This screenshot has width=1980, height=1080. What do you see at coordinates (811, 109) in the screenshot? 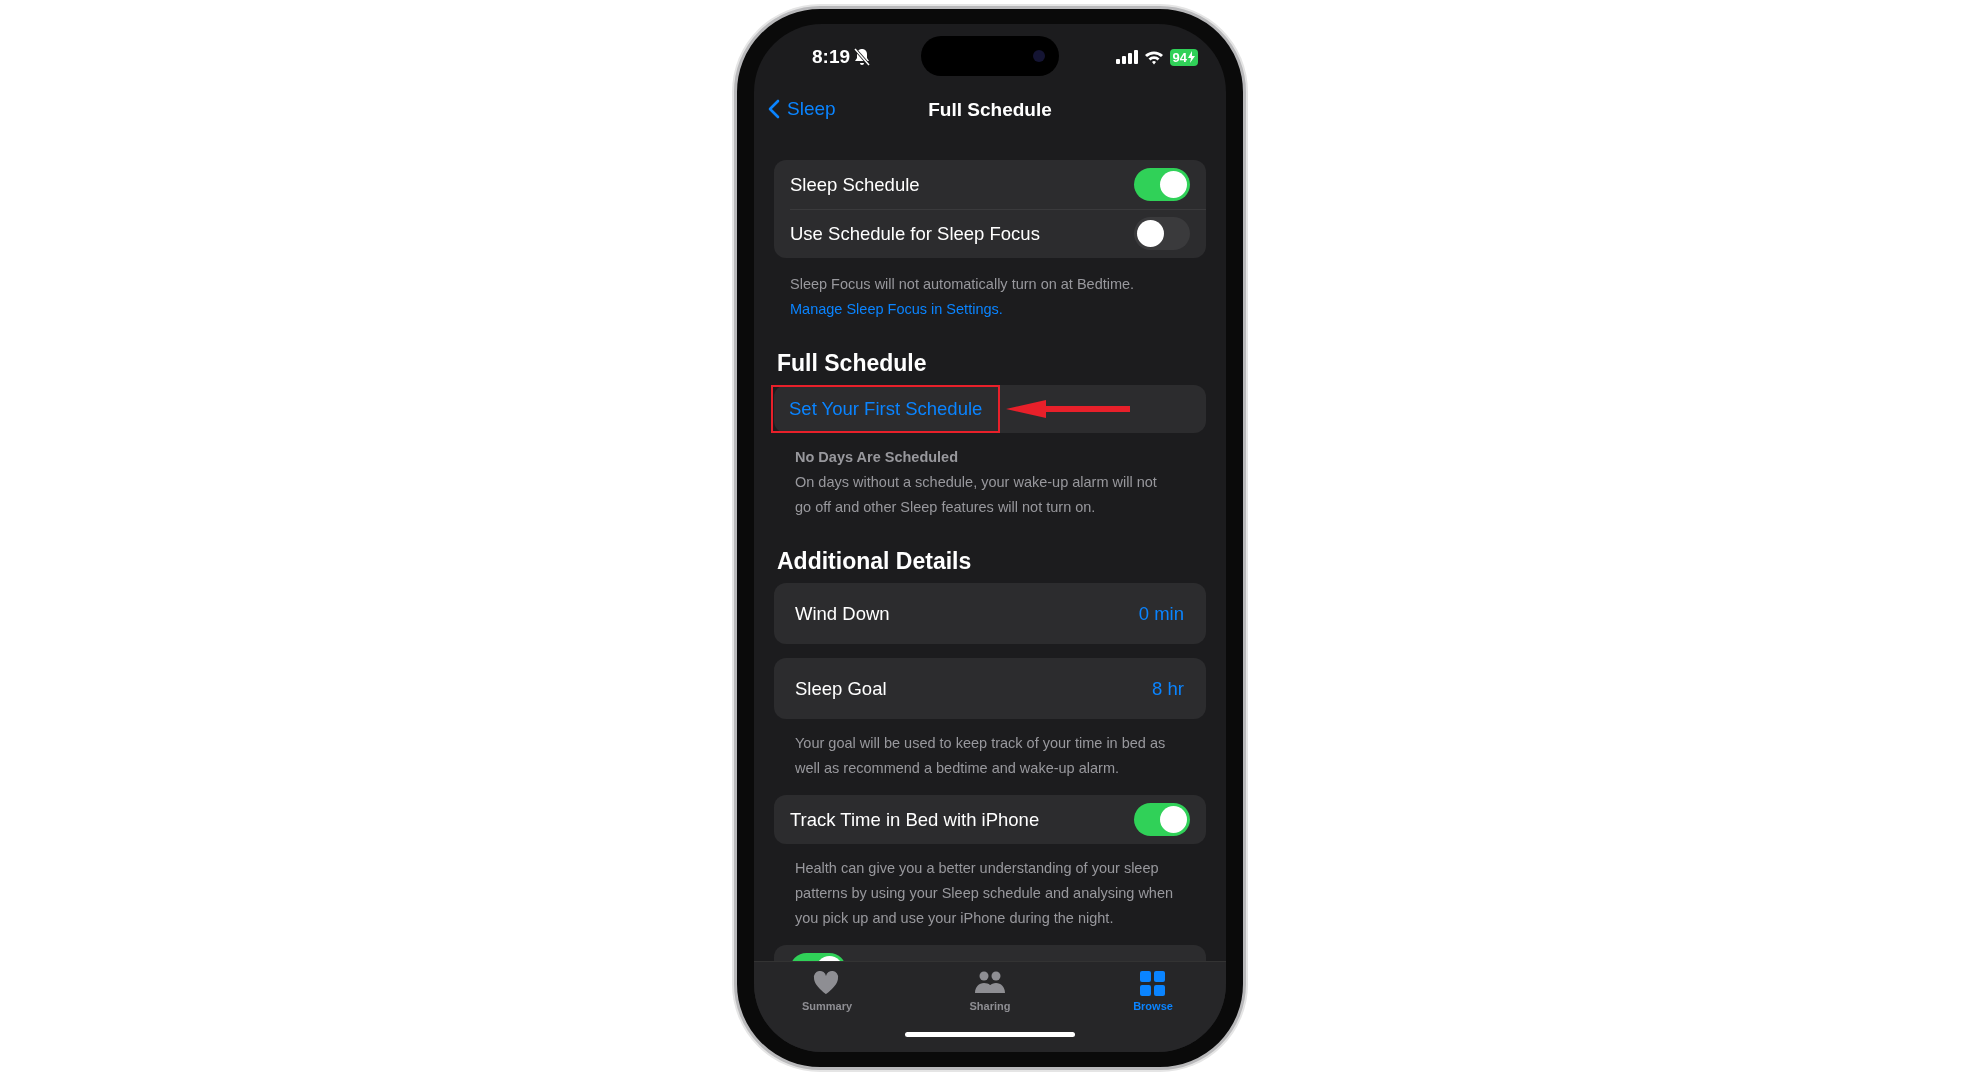
I see `back-label: Sleep` at bounding box center [811, 109].